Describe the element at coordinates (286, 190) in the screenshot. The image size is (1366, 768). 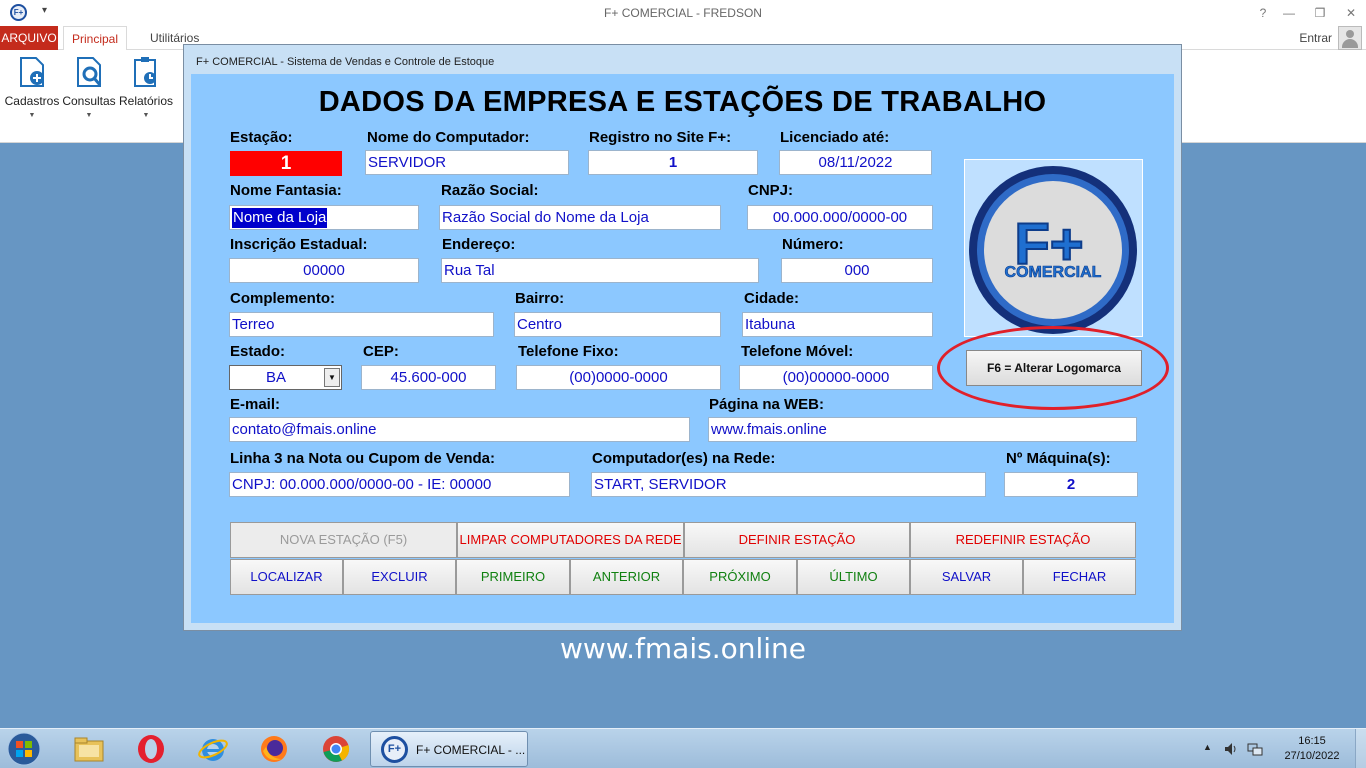
I see `fantasia-label: Nome Fantasia:` at that location.